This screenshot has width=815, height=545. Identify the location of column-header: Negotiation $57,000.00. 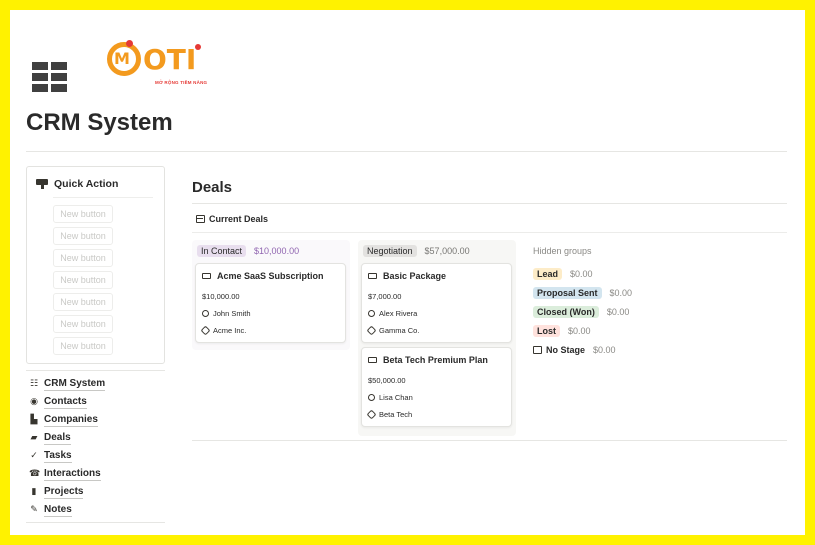
(416, 251).